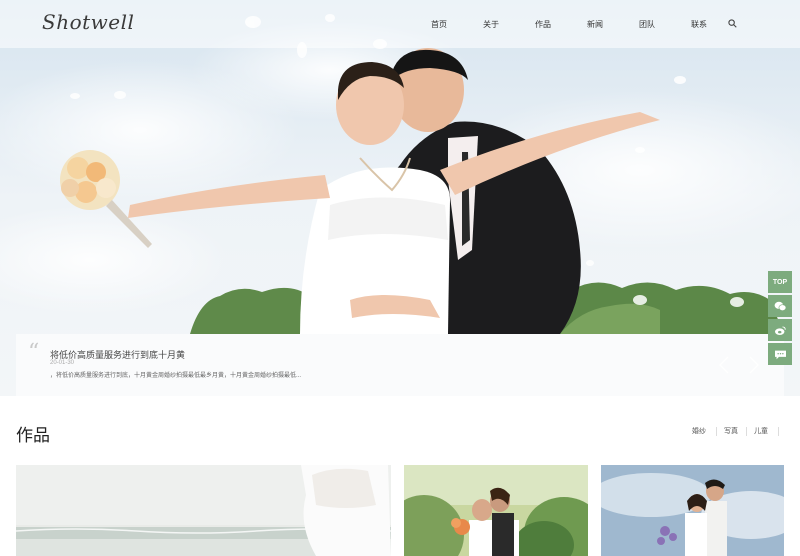 The height and width of the screenshot is (556, 800). I want to click on work-photo-couple-kiss, so click(496, 510).